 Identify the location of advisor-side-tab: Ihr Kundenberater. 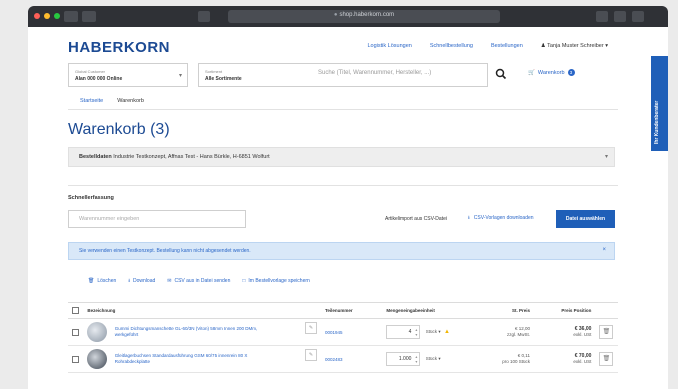
(659, 103).